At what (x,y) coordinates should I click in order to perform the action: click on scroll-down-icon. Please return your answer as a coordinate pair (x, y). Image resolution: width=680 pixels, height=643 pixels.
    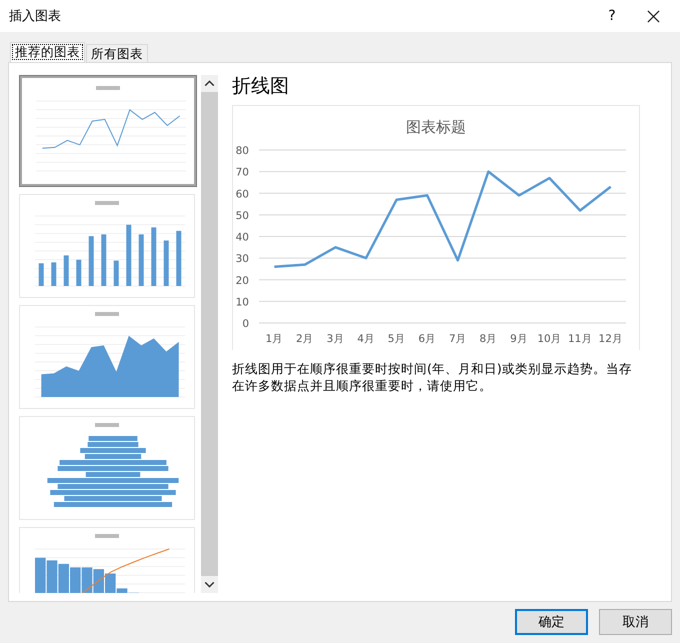
    Looking at the image, I should click on (209, 584).